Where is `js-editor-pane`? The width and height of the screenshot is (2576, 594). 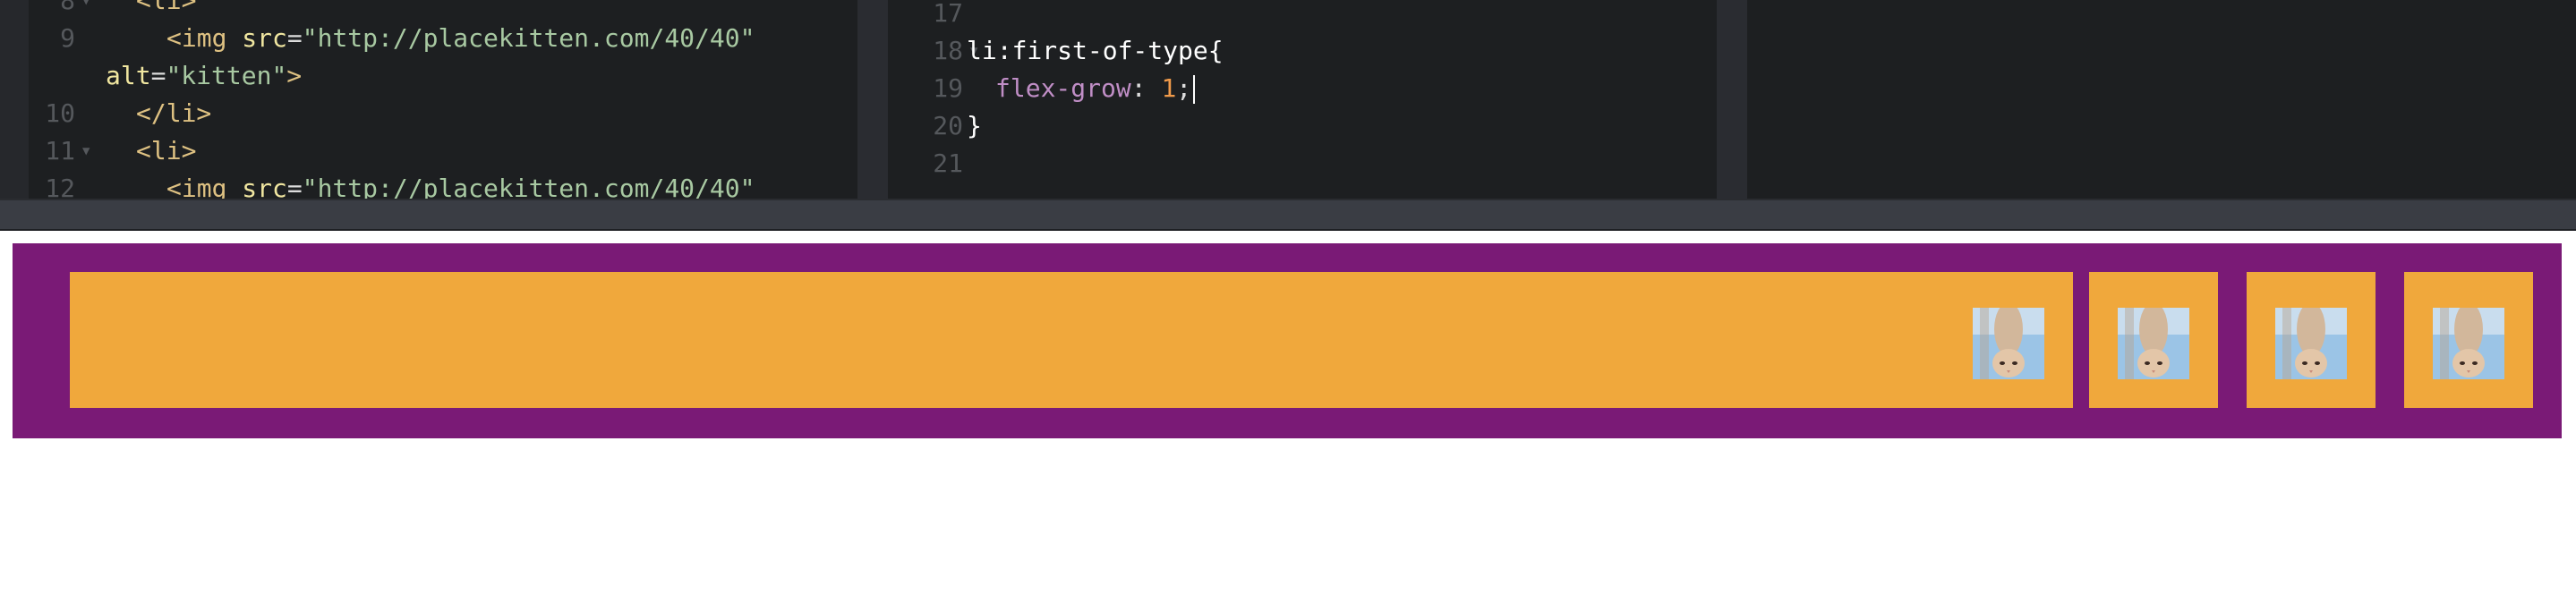 js-editor-pane is located at coordinates (2161, 100).